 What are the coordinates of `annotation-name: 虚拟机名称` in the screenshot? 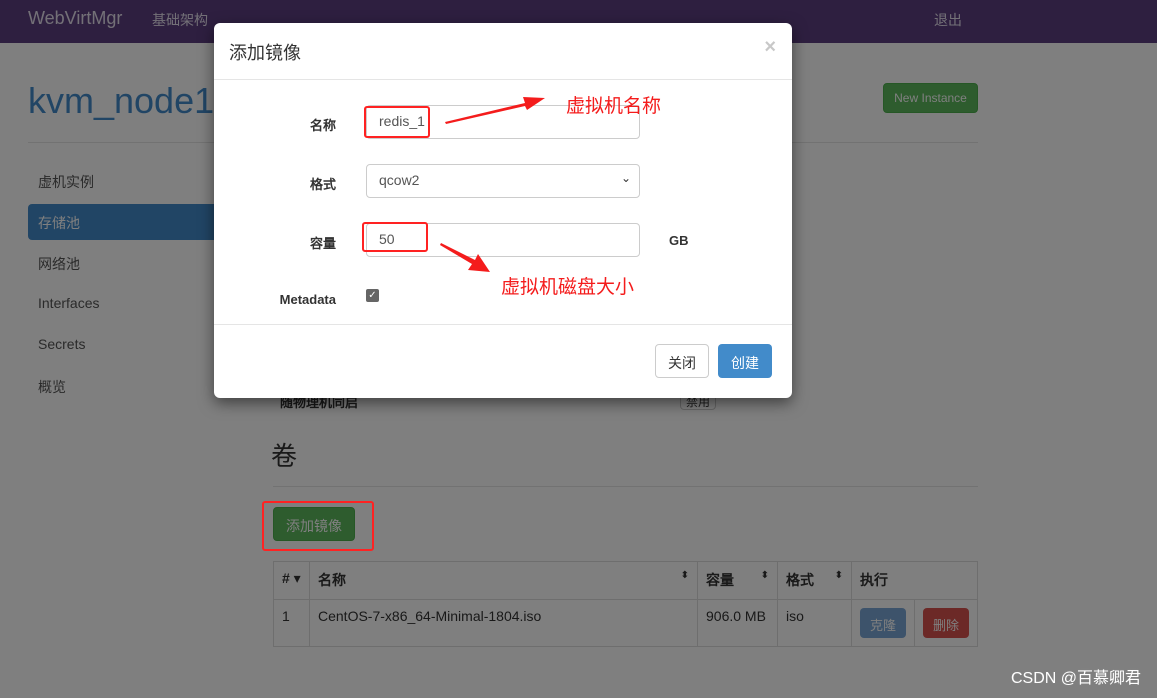 It's located at (614, 106).